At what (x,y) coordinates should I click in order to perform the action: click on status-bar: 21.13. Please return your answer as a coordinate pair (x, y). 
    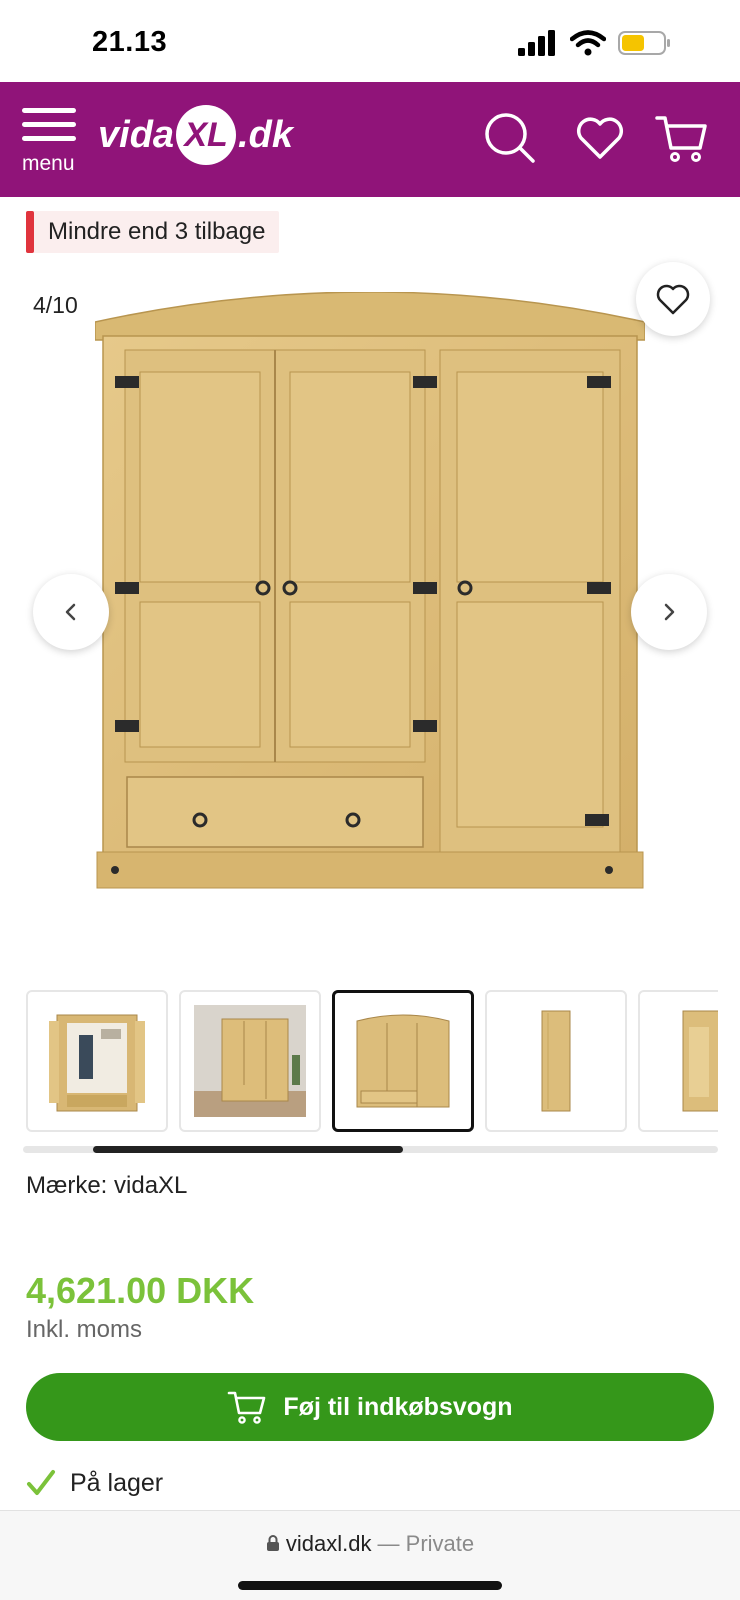
    Looking at the image, I should click on (370, 41).